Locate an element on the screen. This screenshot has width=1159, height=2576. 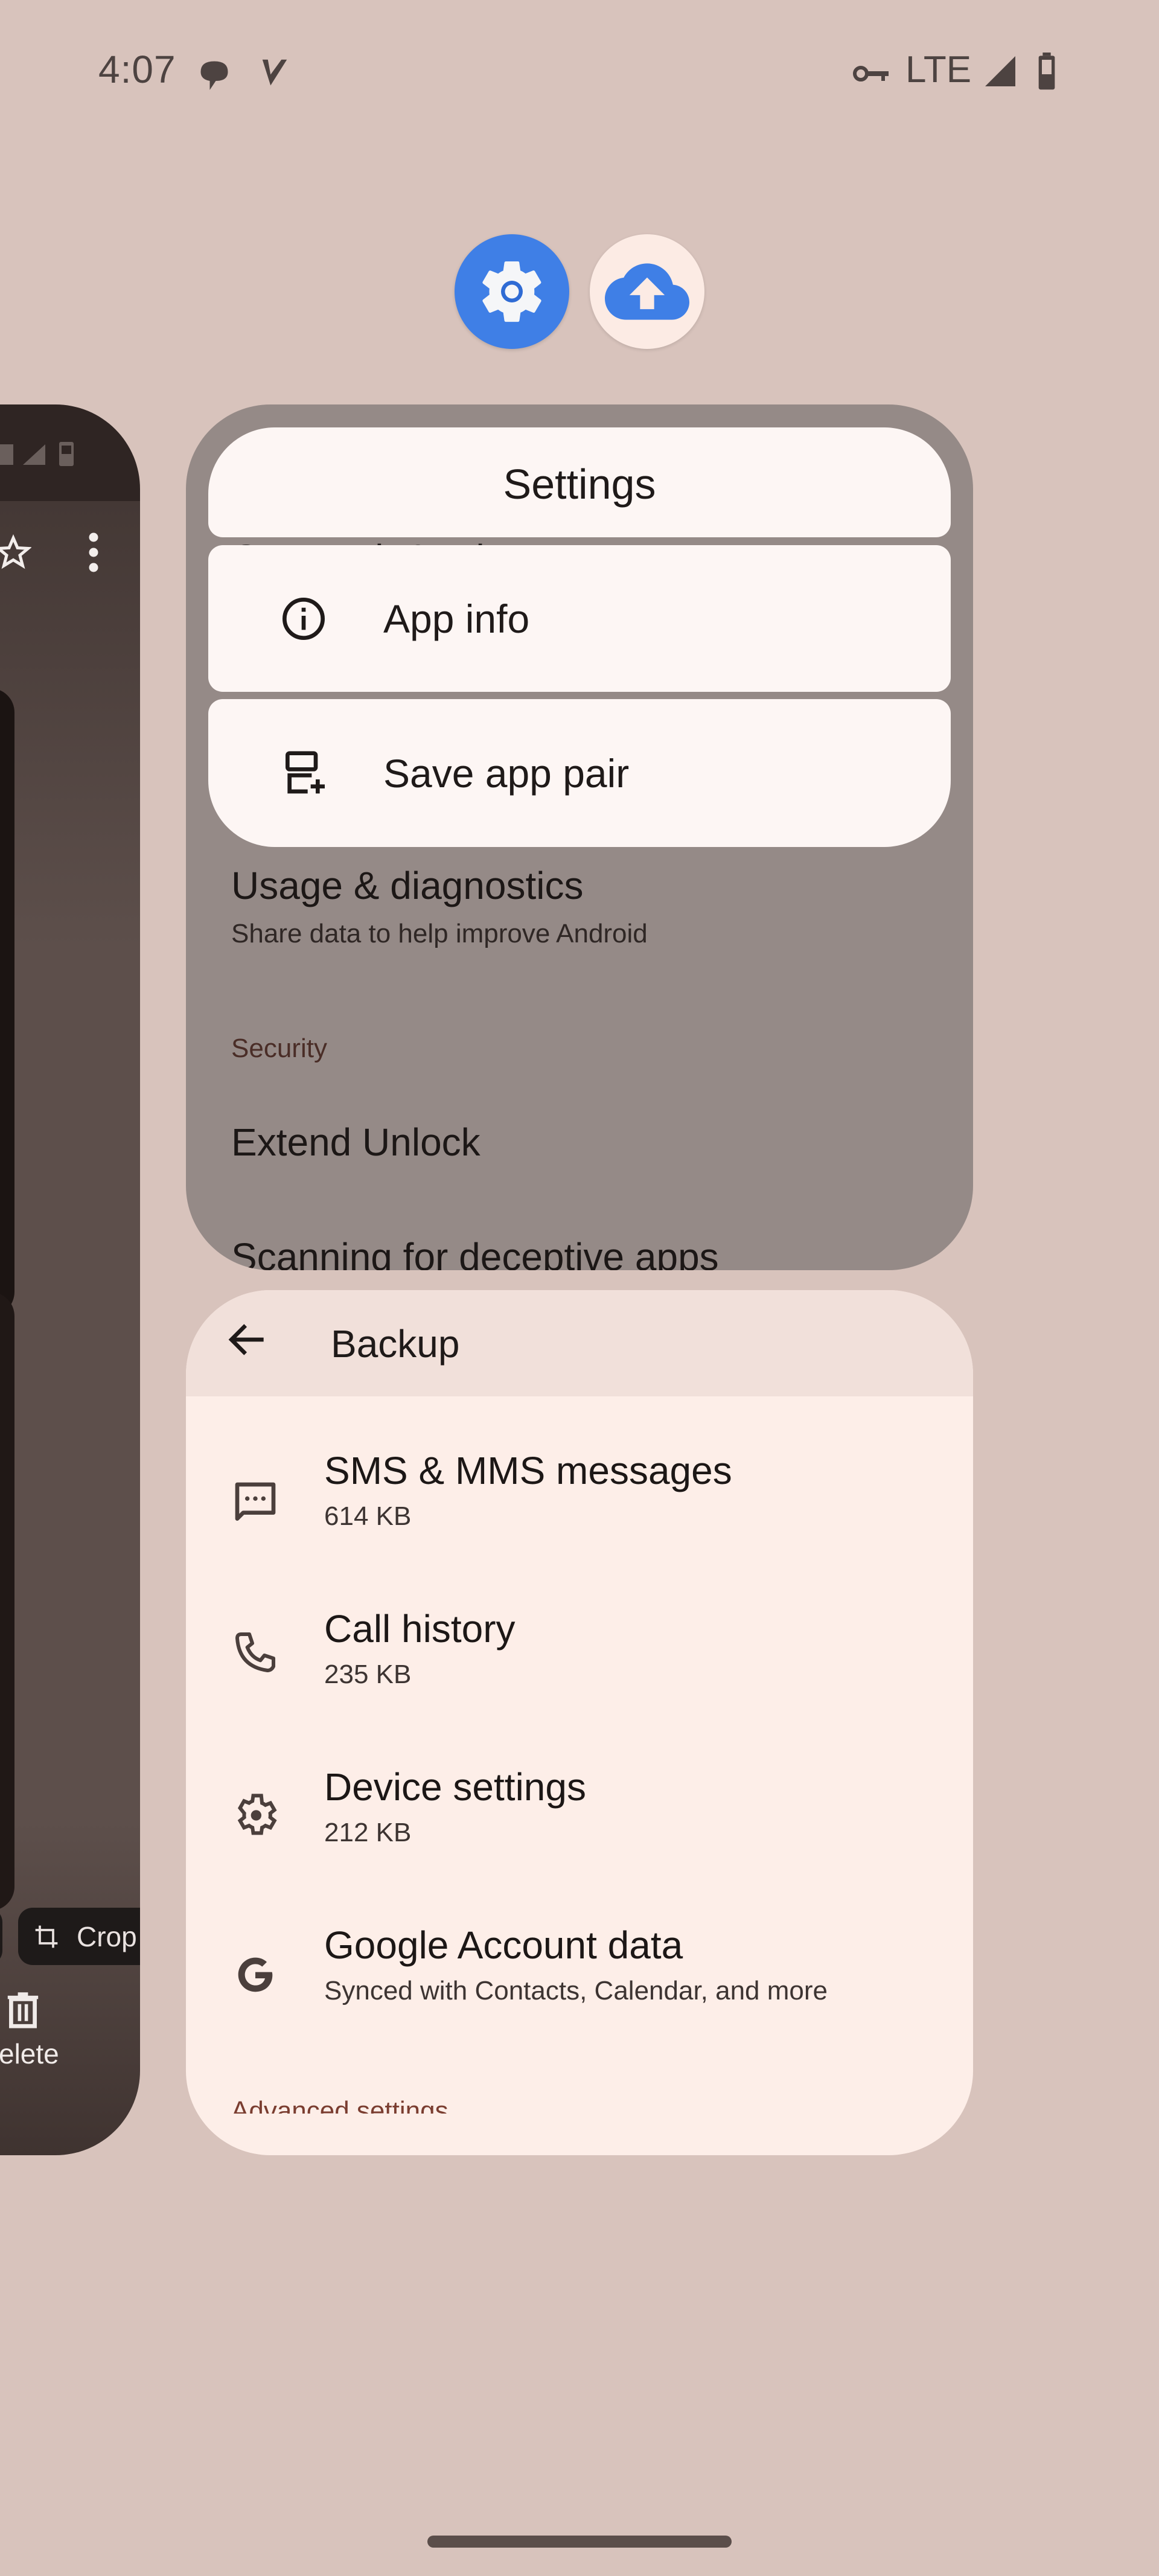
menu-item-save-app-pair: Save app pair is located at coordinates (579, 773).